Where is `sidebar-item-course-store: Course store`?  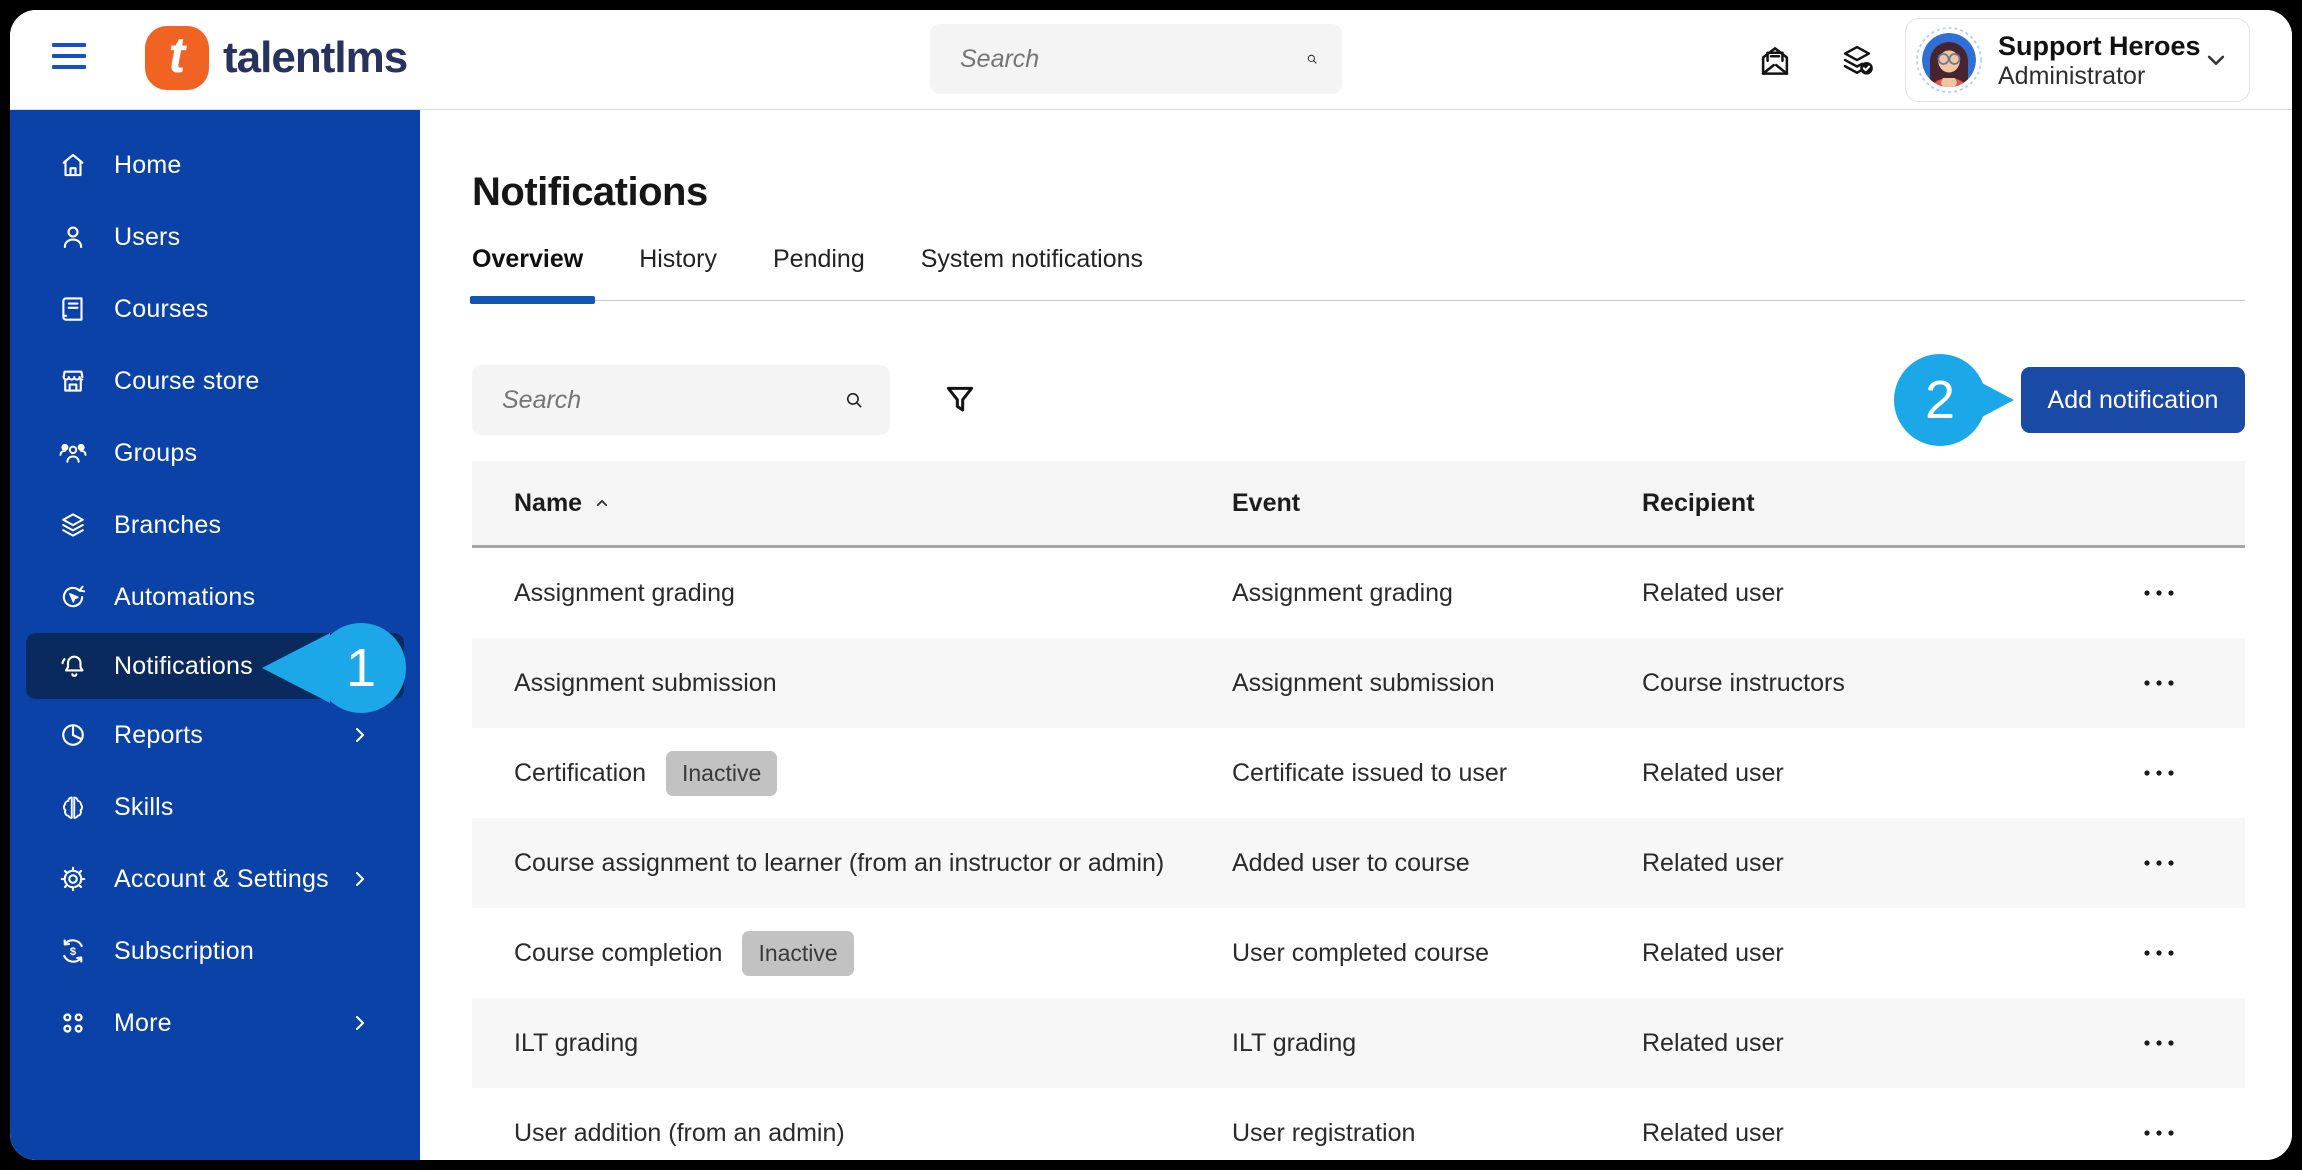
sidebar-item-course-store: Course store is located at coordinates (215, 381).